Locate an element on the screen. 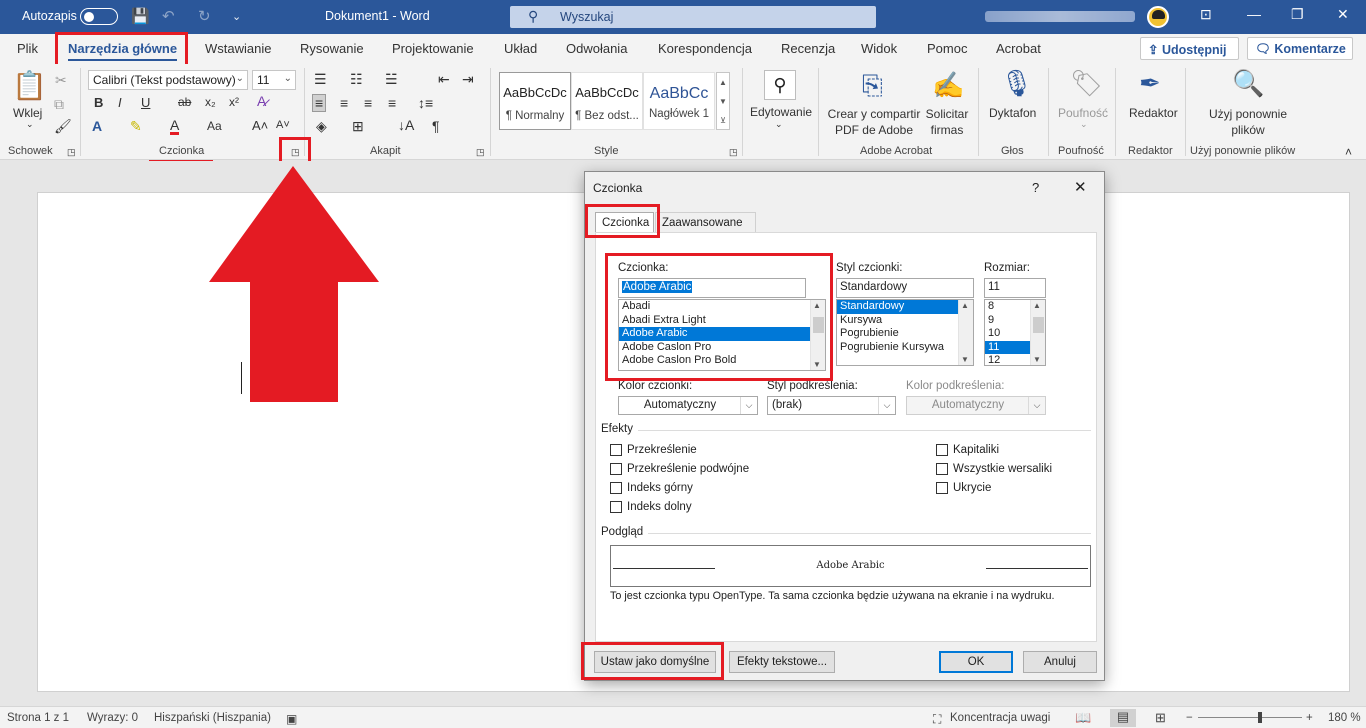  language-indicator: Hiszpański (Hiszpania) is located at coordinates (212, 718).